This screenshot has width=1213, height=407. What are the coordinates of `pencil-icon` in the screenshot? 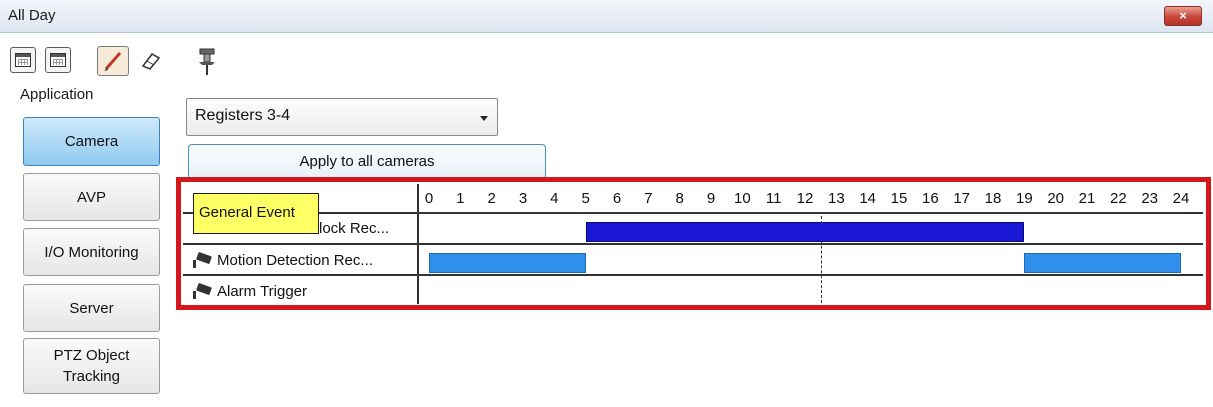 It's located at (113, 61).